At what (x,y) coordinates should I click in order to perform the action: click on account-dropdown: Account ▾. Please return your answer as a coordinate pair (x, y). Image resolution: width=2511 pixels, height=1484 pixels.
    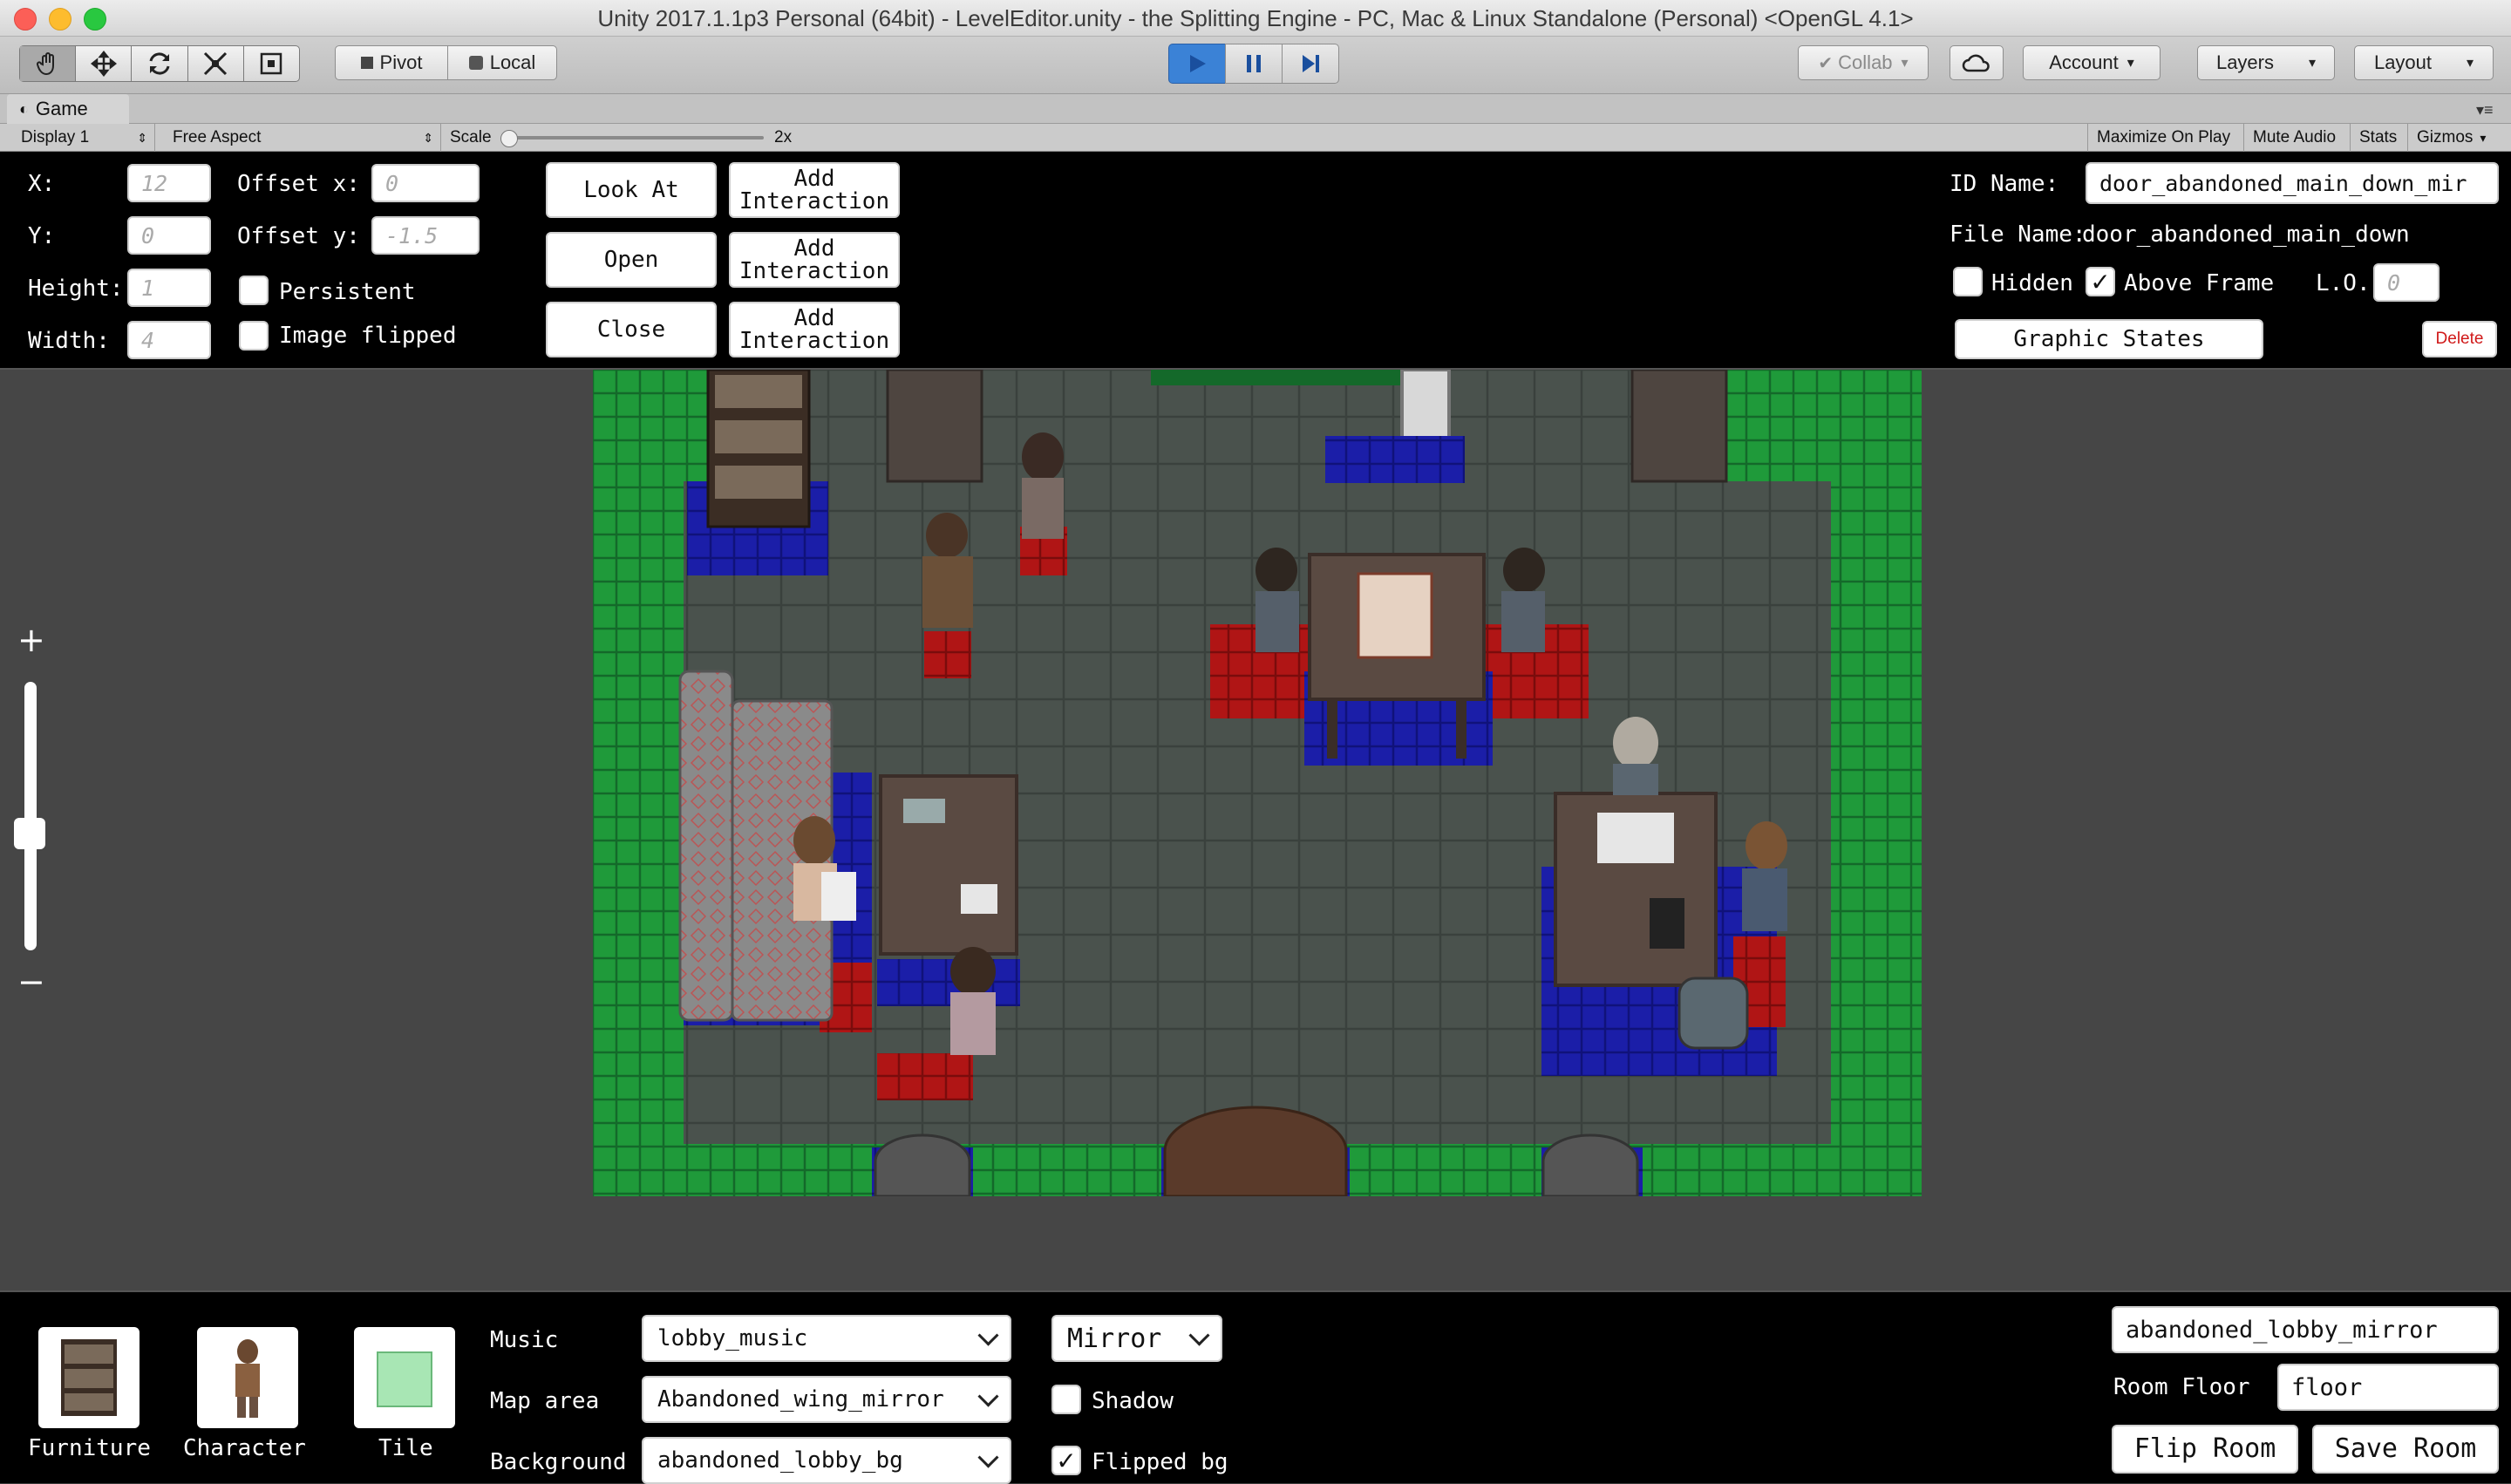
    Looking at the image, I should click on (2092, 62).